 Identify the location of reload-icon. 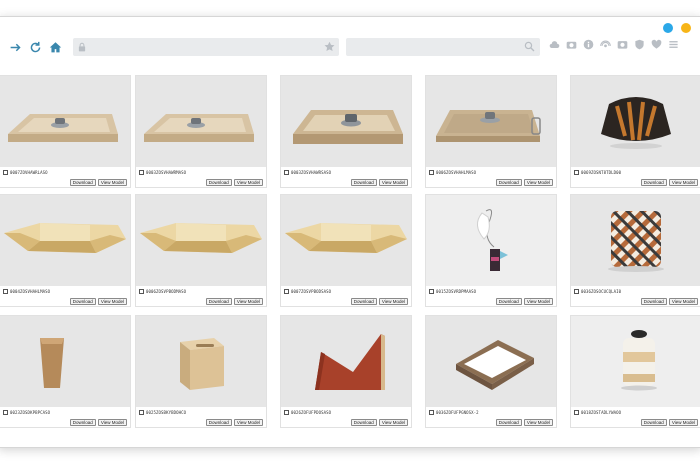
(35, 46).